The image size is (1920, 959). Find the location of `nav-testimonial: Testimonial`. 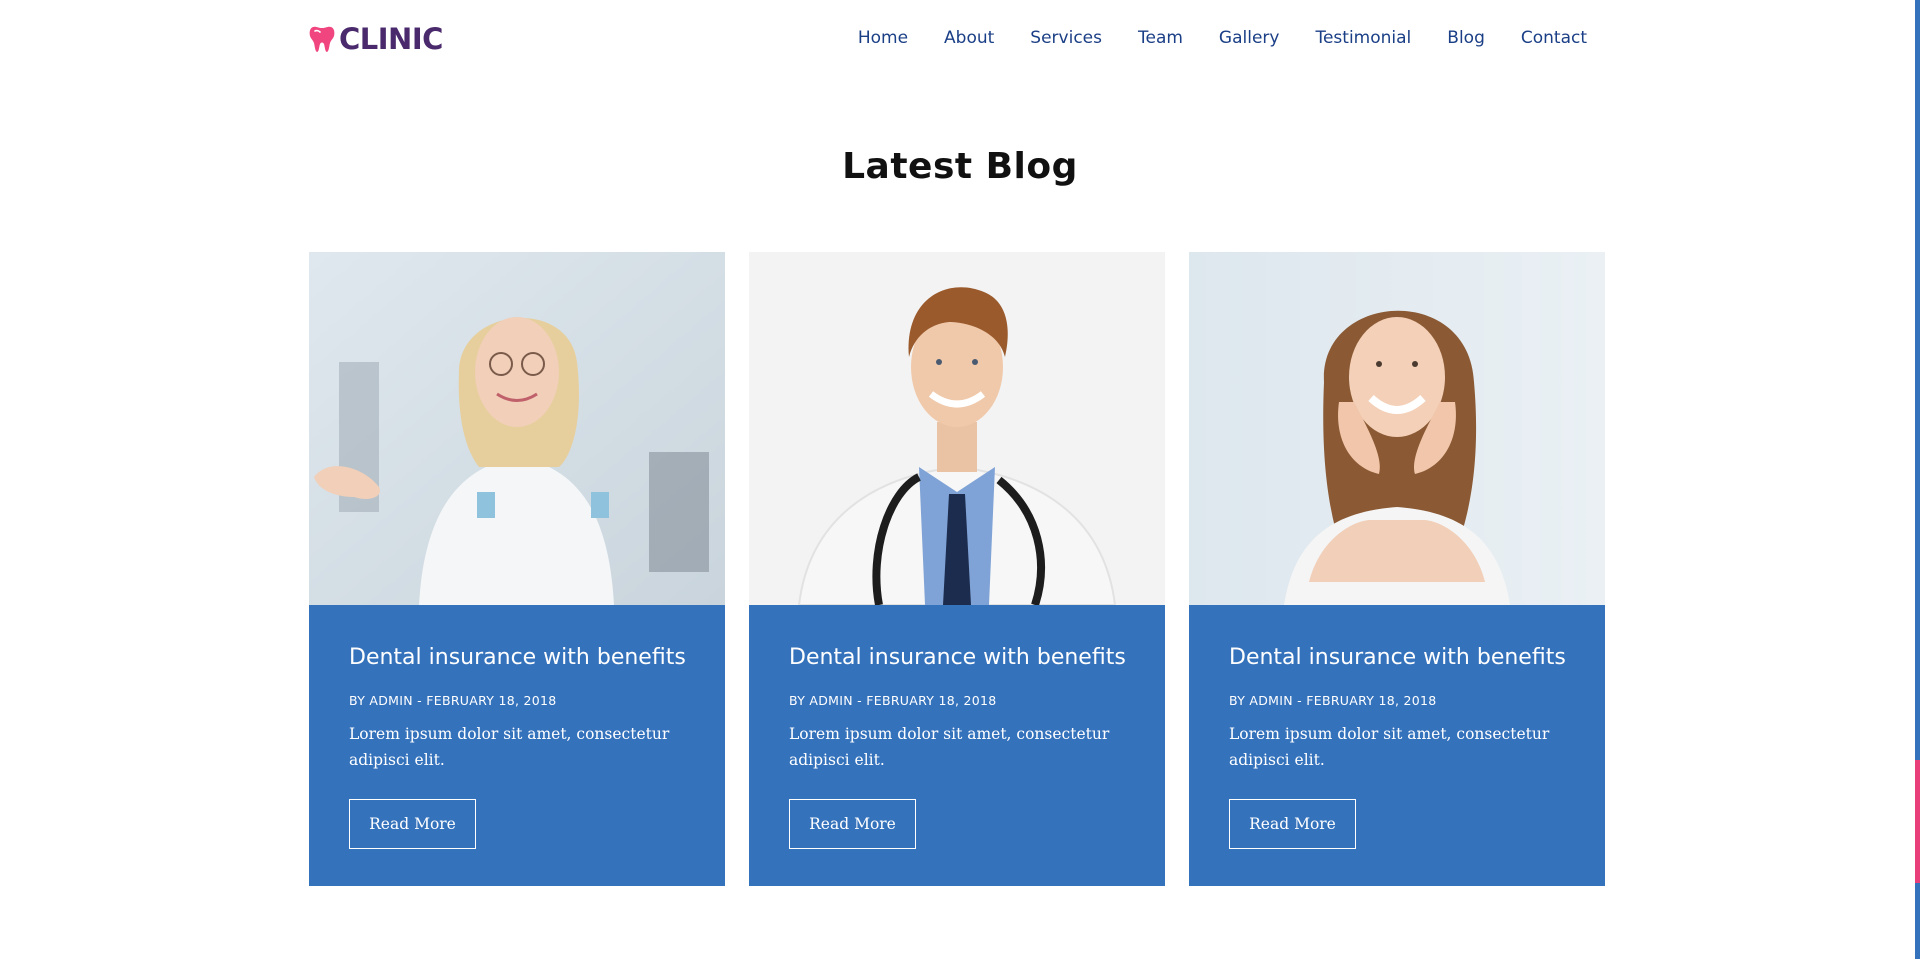

nav-testimonial: Testimonial is located at coordinates (1363, 38).